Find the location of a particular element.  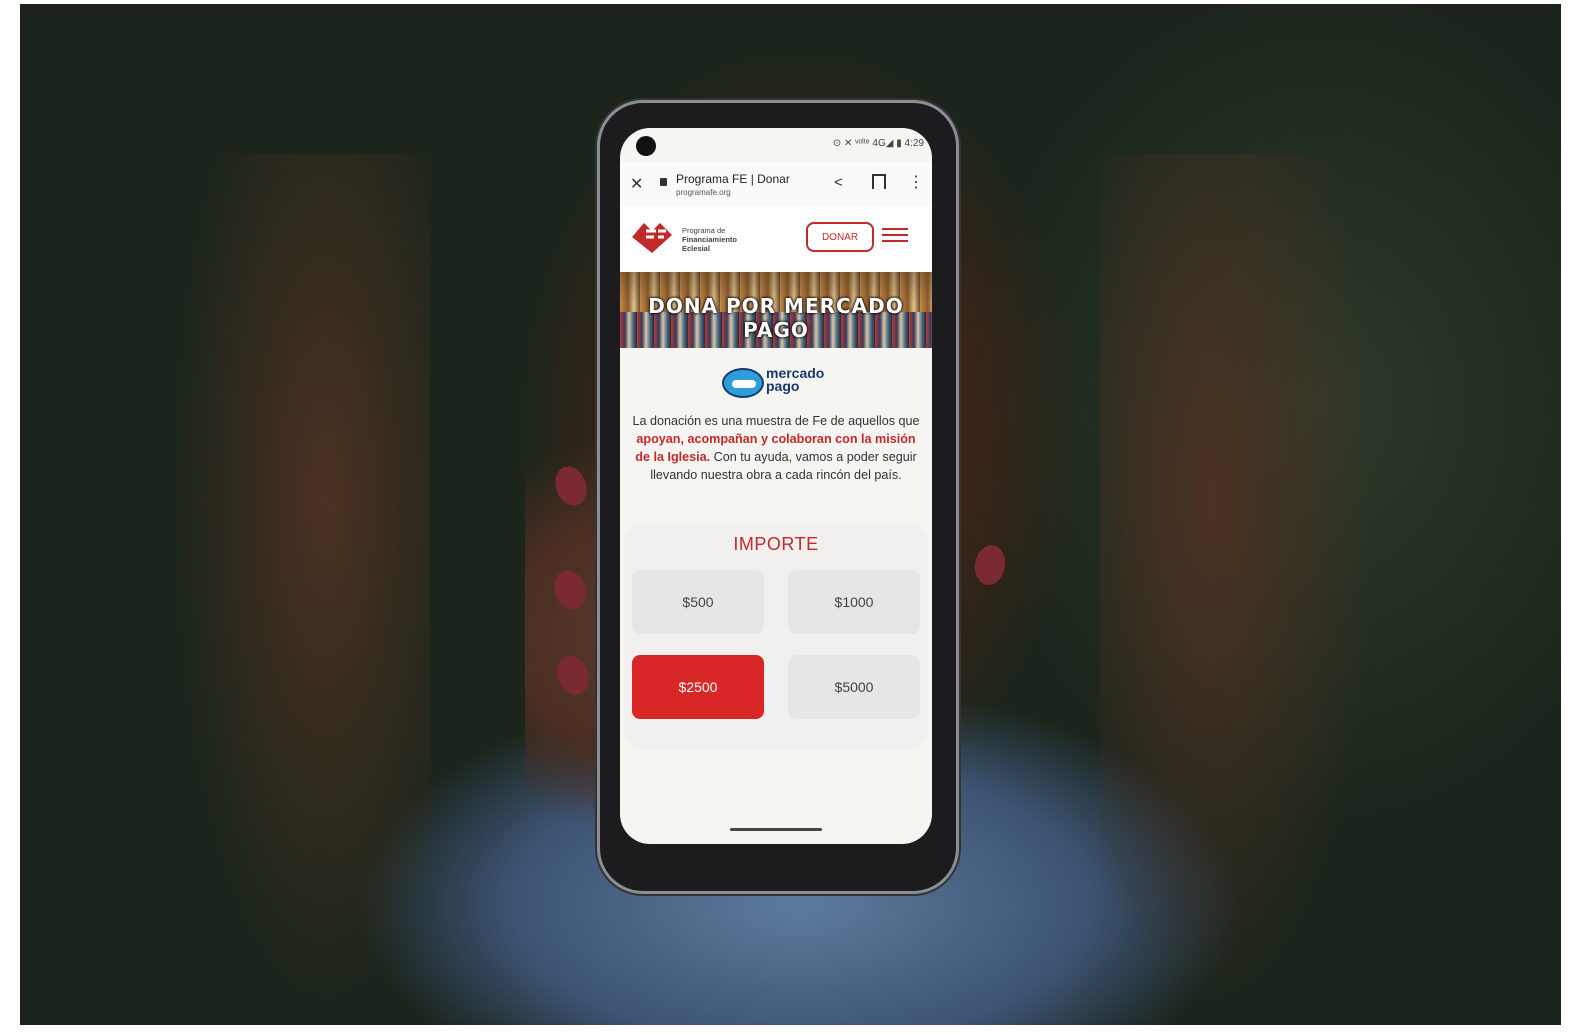

mercado-pago-text: mercado pago is located at coordinates (795, 380).